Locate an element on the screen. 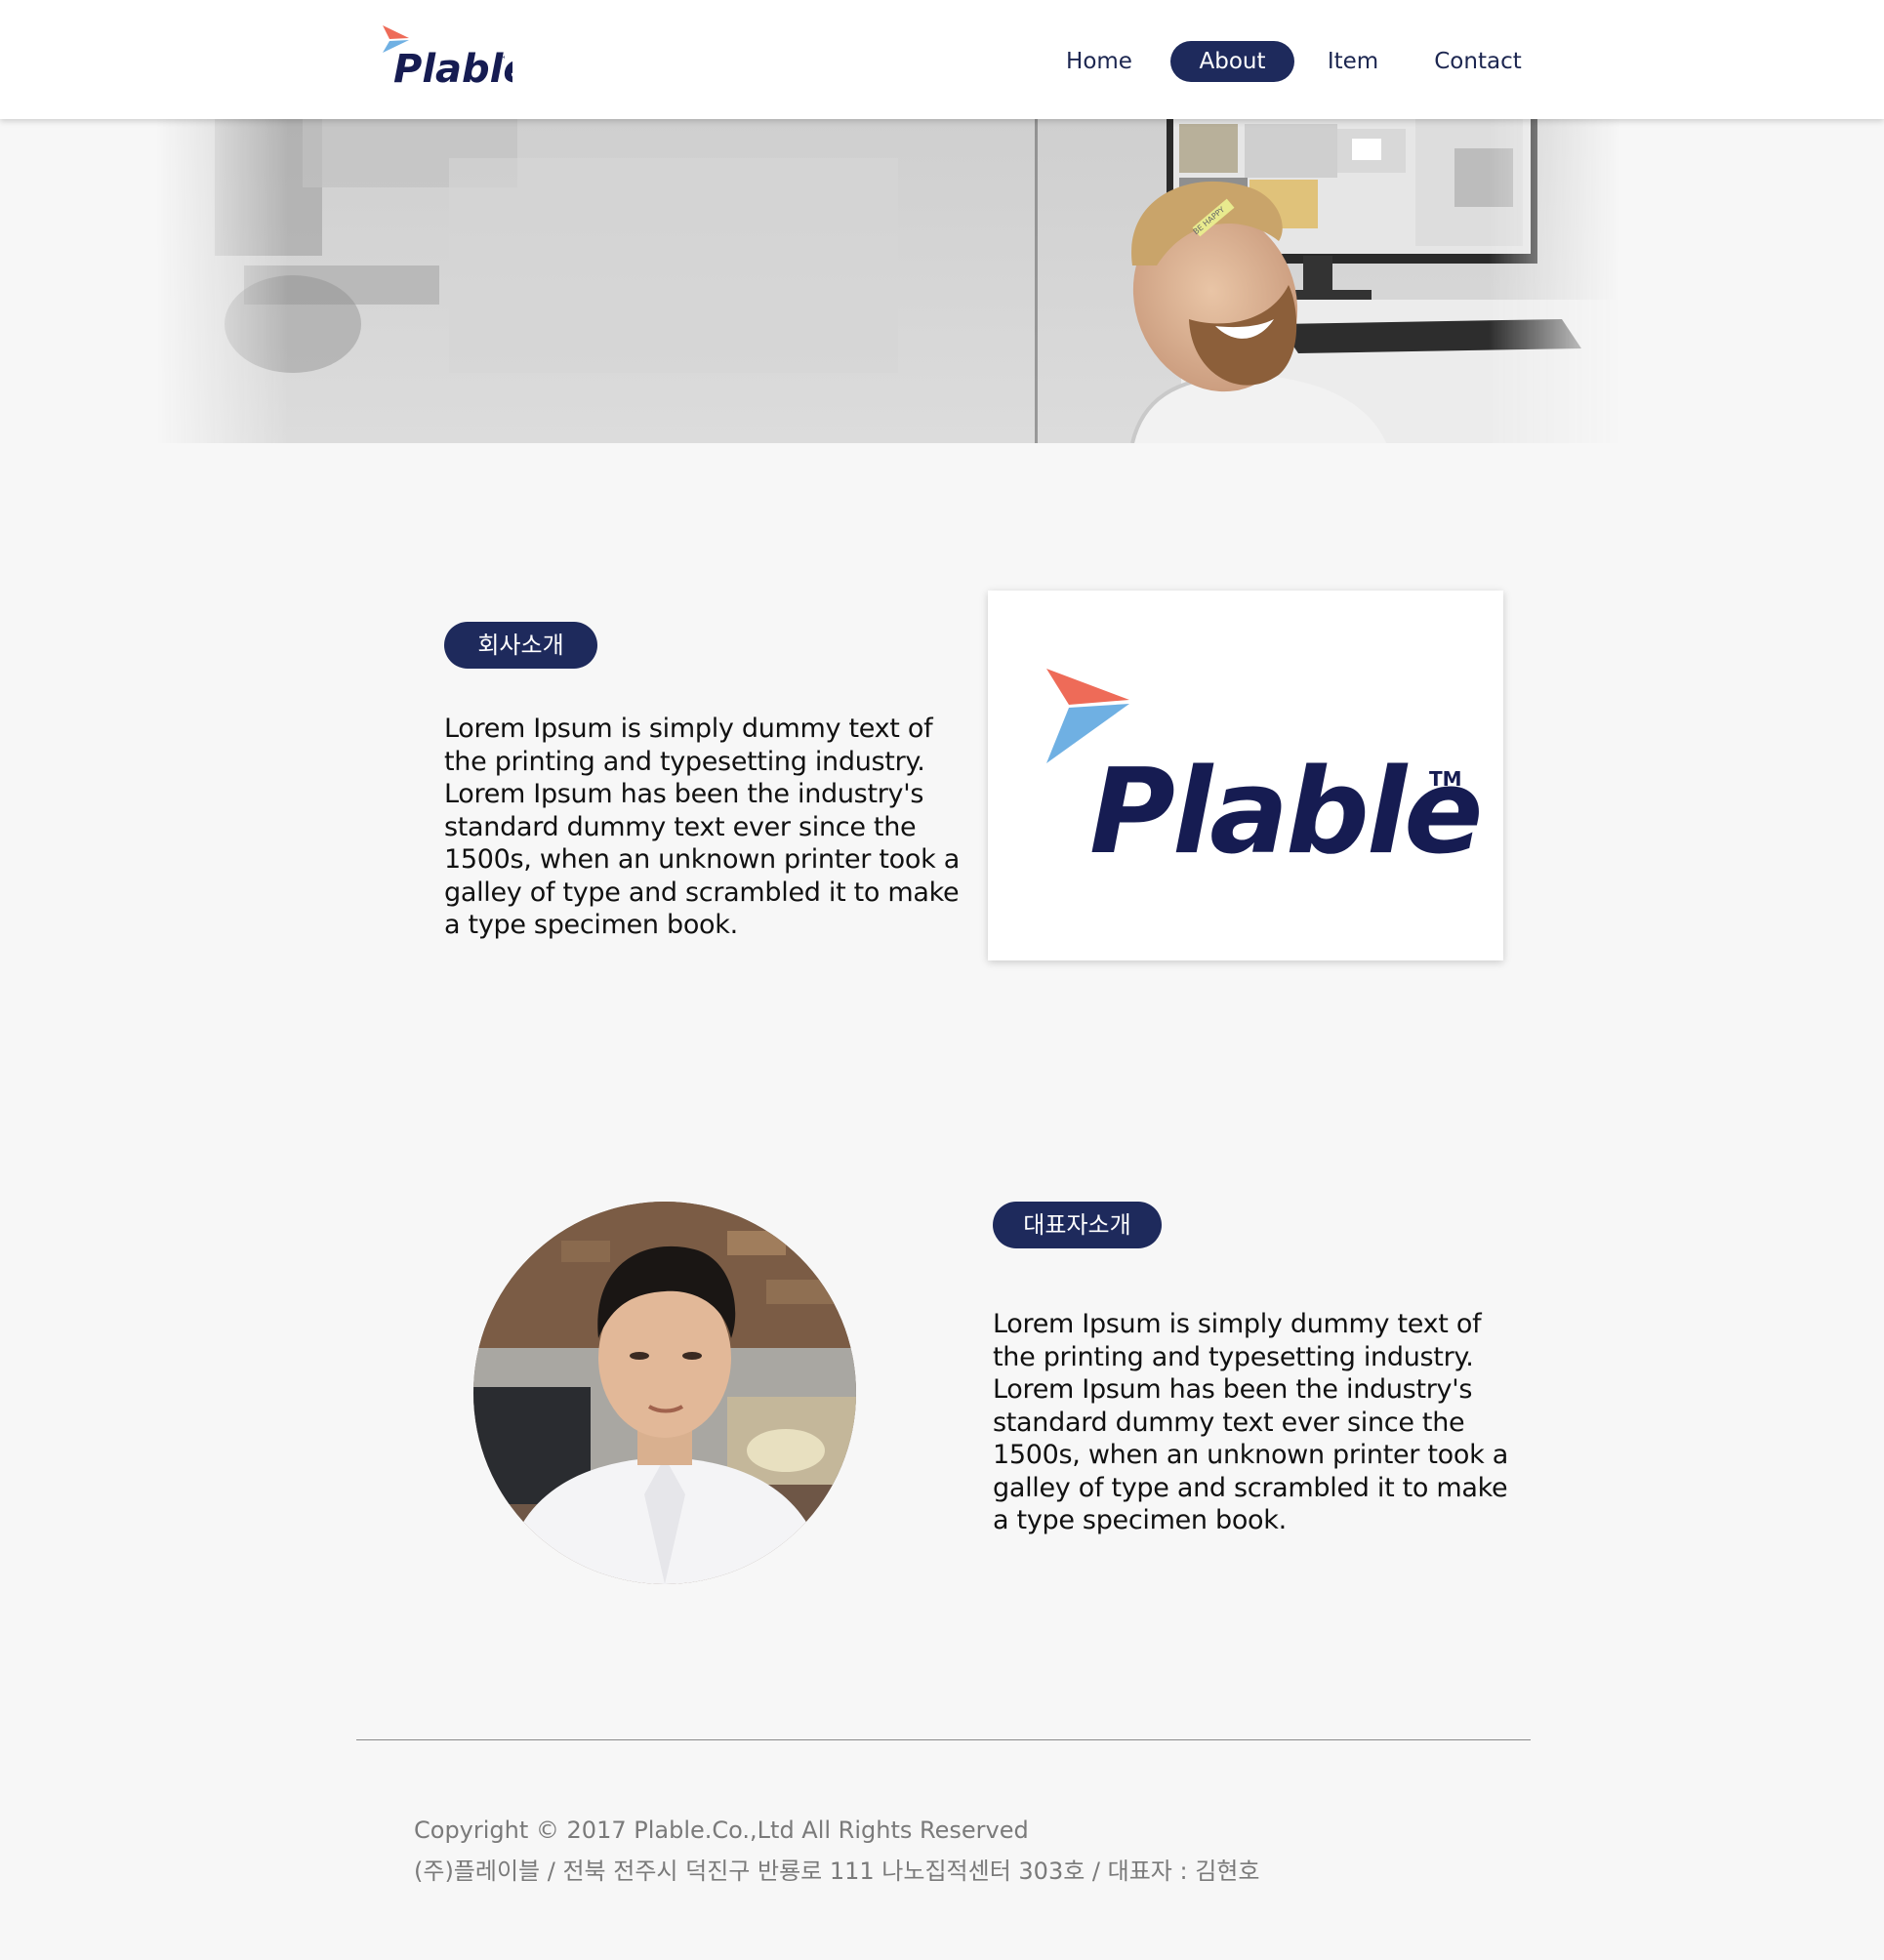 The height and width of the screenshot is (1960, 1884). logo-wordmark: Plable is located at coordinates (1284, 812).